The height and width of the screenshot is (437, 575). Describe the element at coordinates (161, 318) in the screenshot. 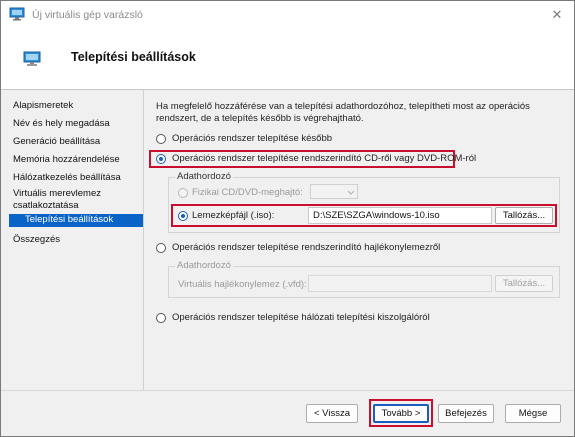

I see `radio-install-from-network` at that location.